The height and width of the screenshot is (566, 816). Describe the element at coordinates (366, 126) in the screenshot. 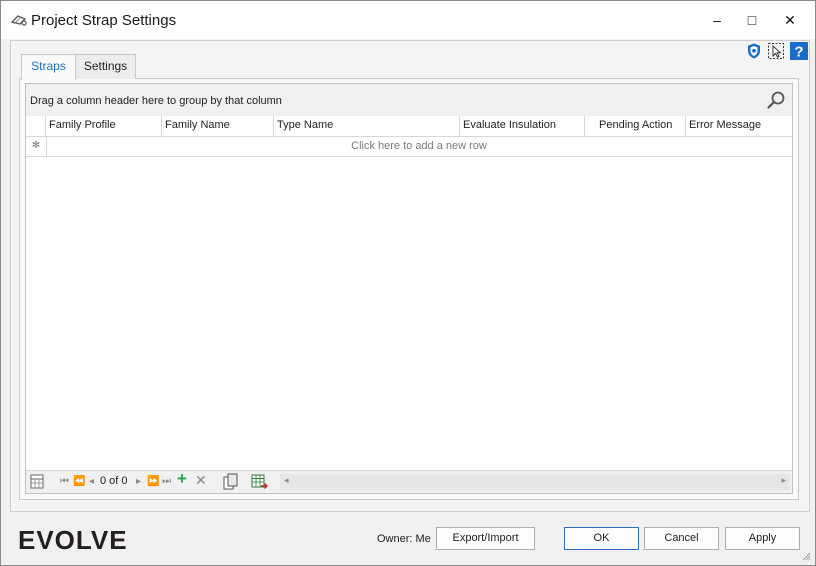

I see `column-header-type-name: Type Name` at that location.